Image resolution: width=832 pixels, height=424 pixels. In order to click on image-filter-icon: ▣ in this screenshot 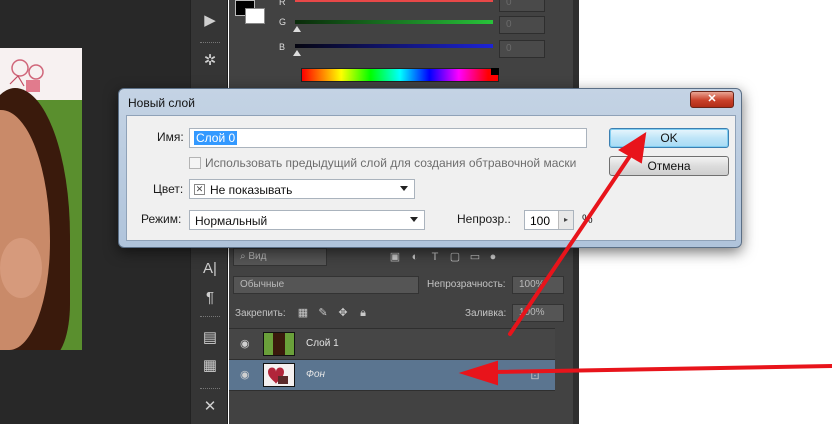, I will do `click(395, 257)`.